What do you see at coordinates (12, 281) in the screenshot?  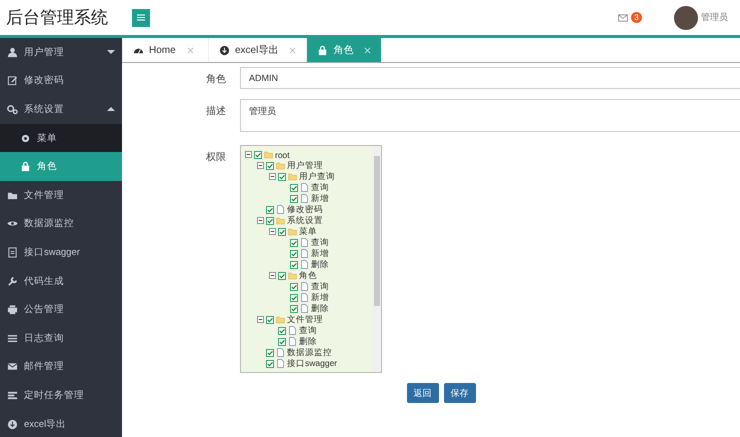 I see `wrench-icon` at bounding box center [12, 281].